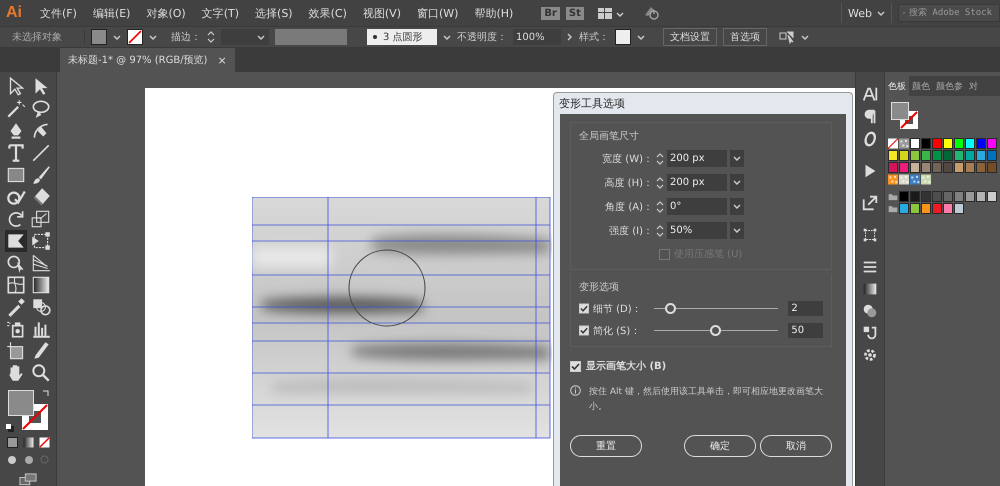  Describe the element at coordinates (274, 13) in the screenshot. I see `menu-item: 选择(S)` at that location.